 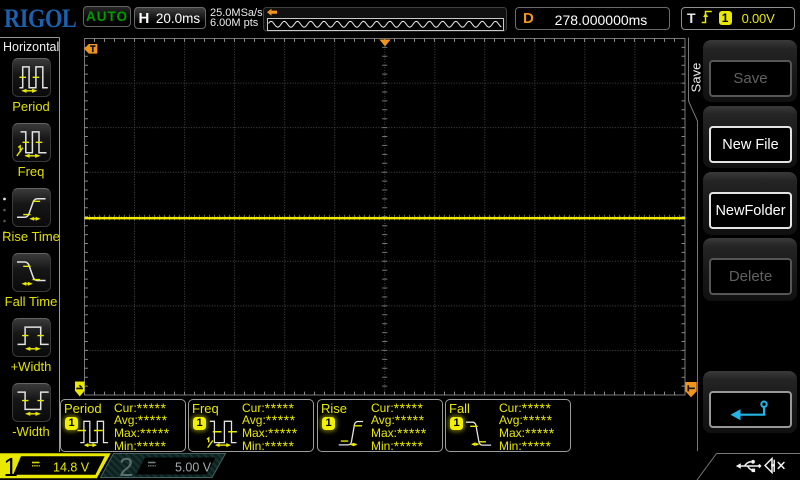 I want to click on svg-text: 2, so click(x=126, y=466).